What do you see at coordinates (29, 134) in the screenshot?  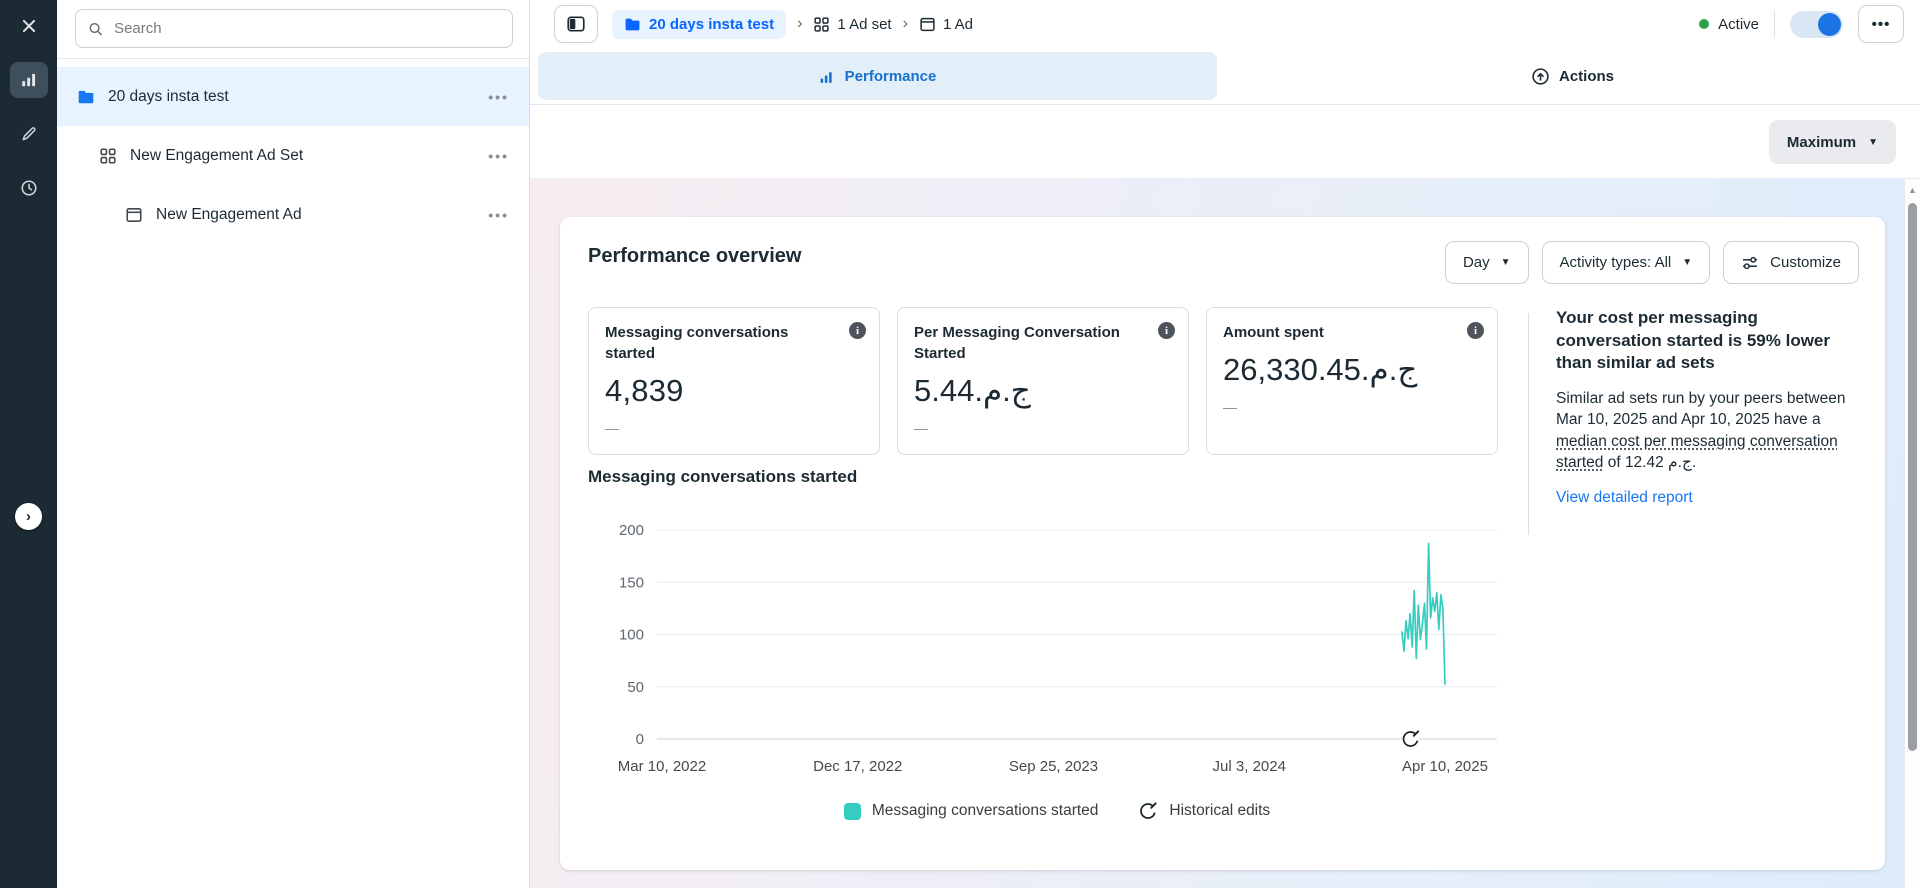 I see `edit-pencil-icon` at bounding box center [29, 134].